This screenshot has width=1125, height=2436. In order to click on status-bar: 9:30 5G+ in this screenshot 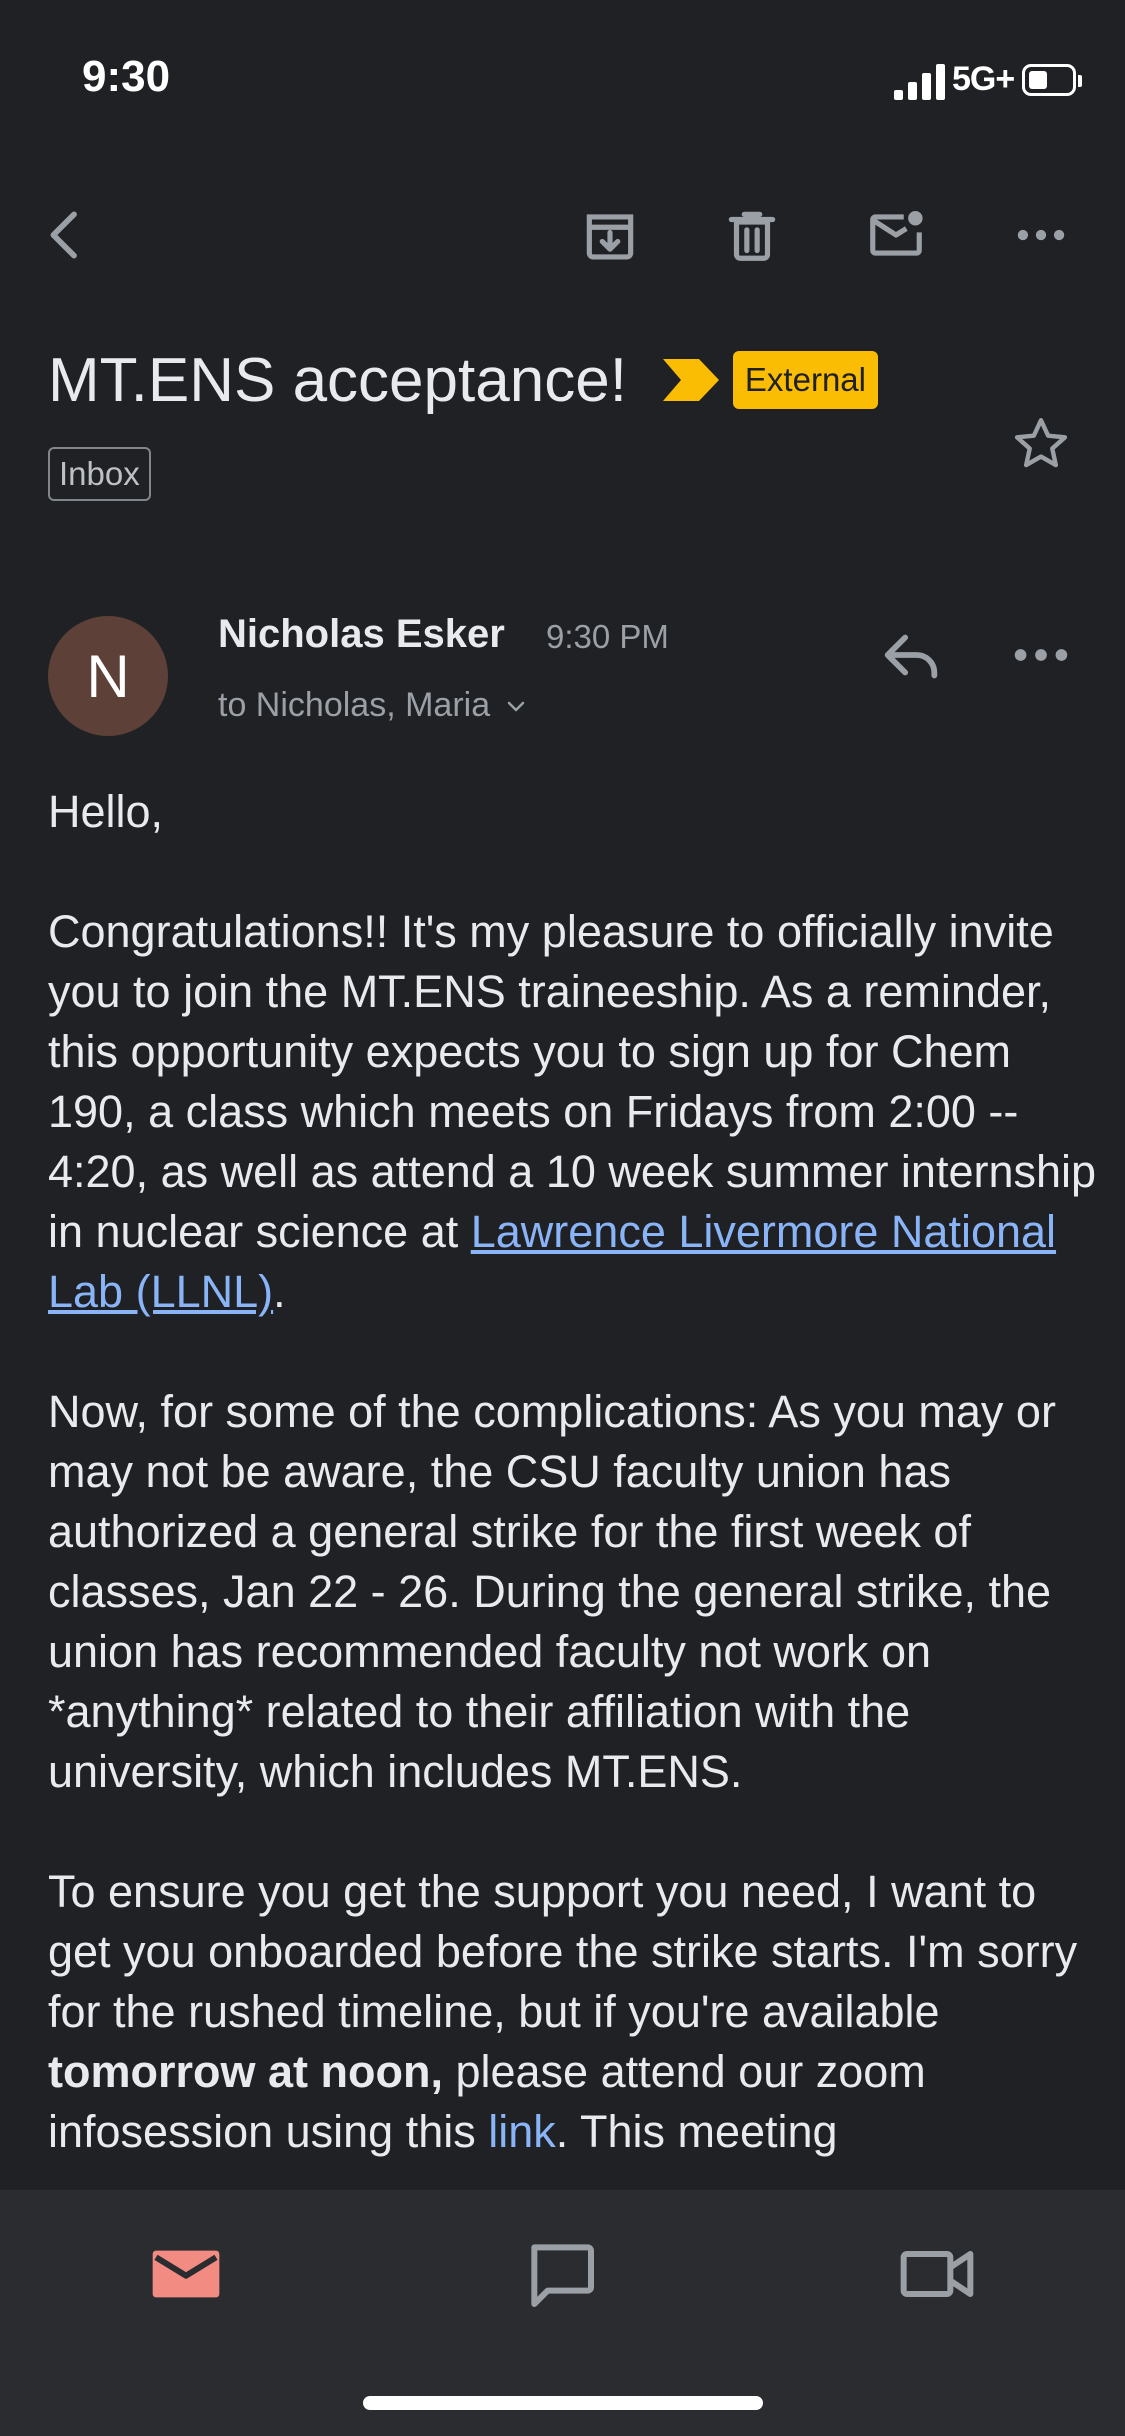, I will do `click(562, 70)`.